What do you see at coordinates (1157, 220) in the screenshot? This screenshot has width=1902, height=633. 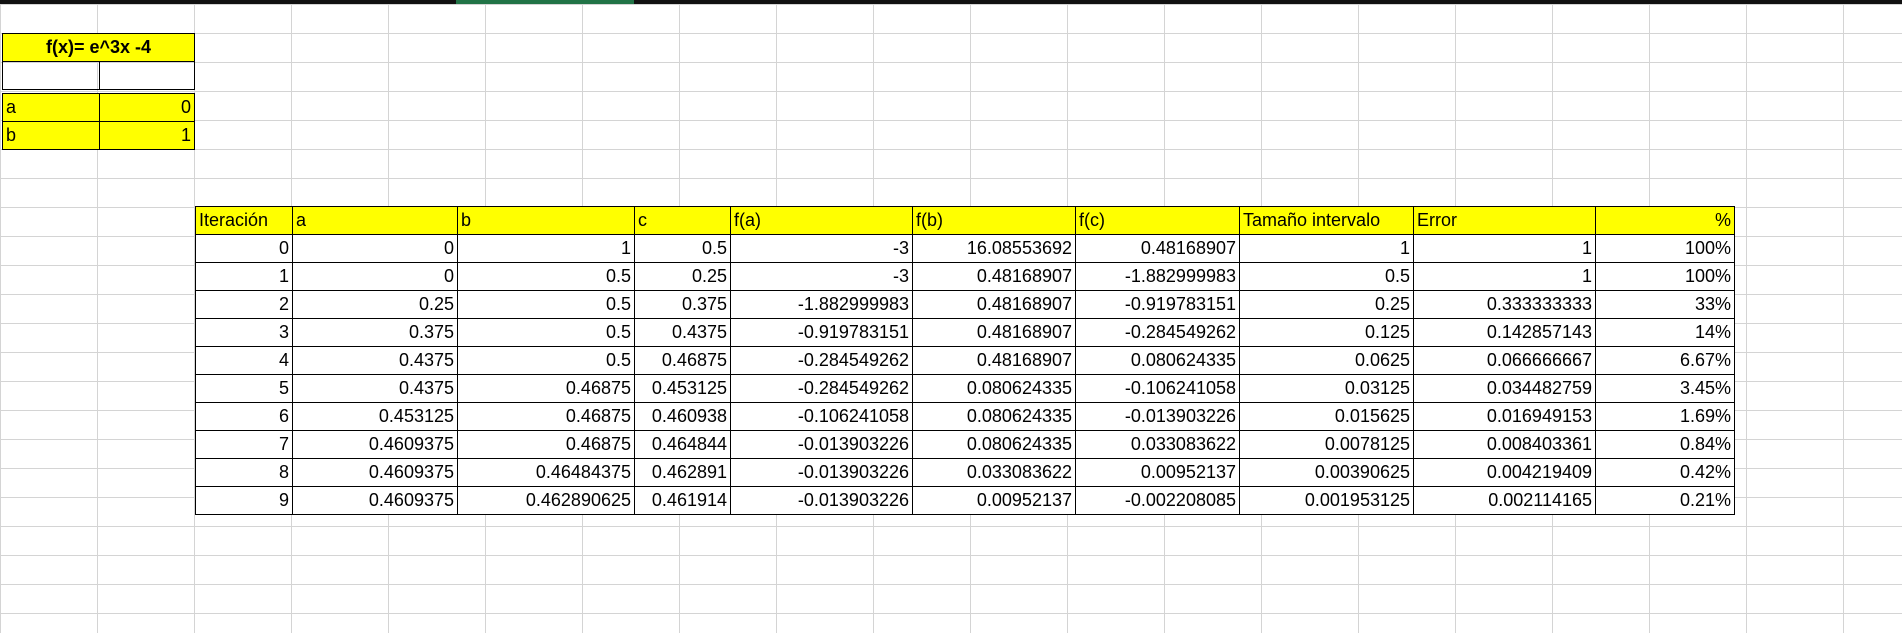 I see `header-fc: f(c)` at bounding box center [1157, 220].